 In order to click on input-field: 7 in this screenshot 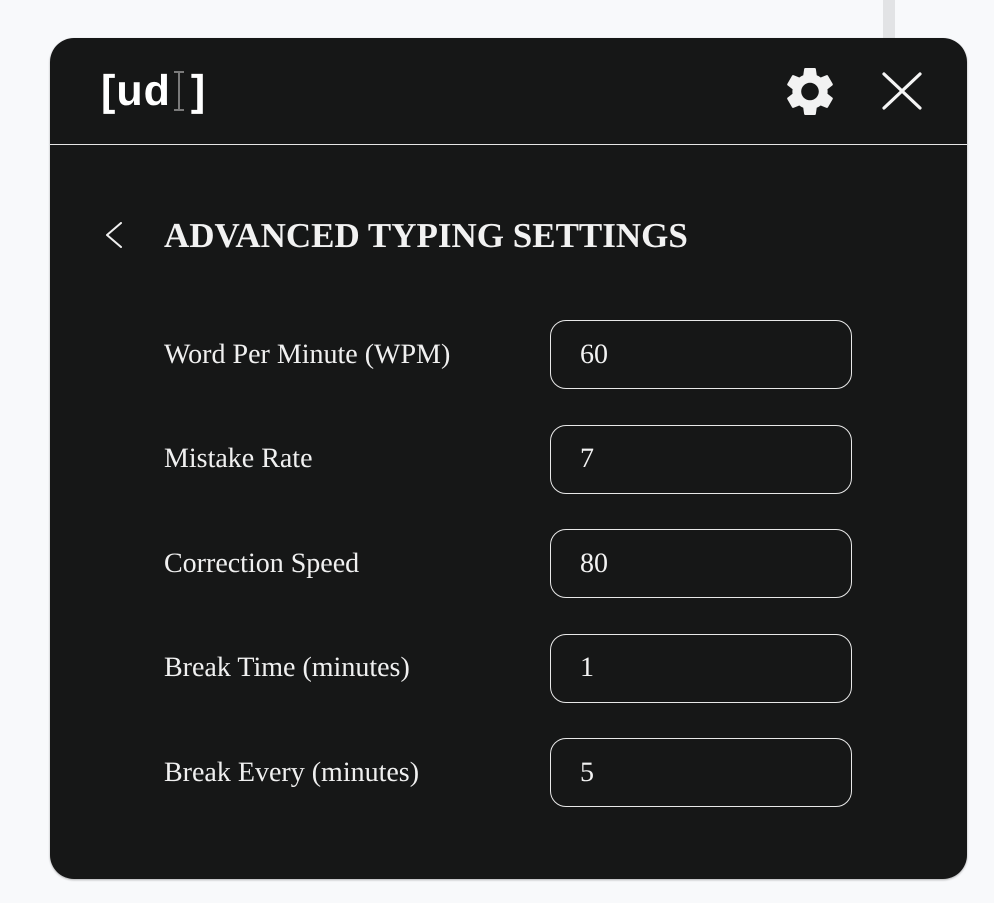, I will do `click(701, 459)`.